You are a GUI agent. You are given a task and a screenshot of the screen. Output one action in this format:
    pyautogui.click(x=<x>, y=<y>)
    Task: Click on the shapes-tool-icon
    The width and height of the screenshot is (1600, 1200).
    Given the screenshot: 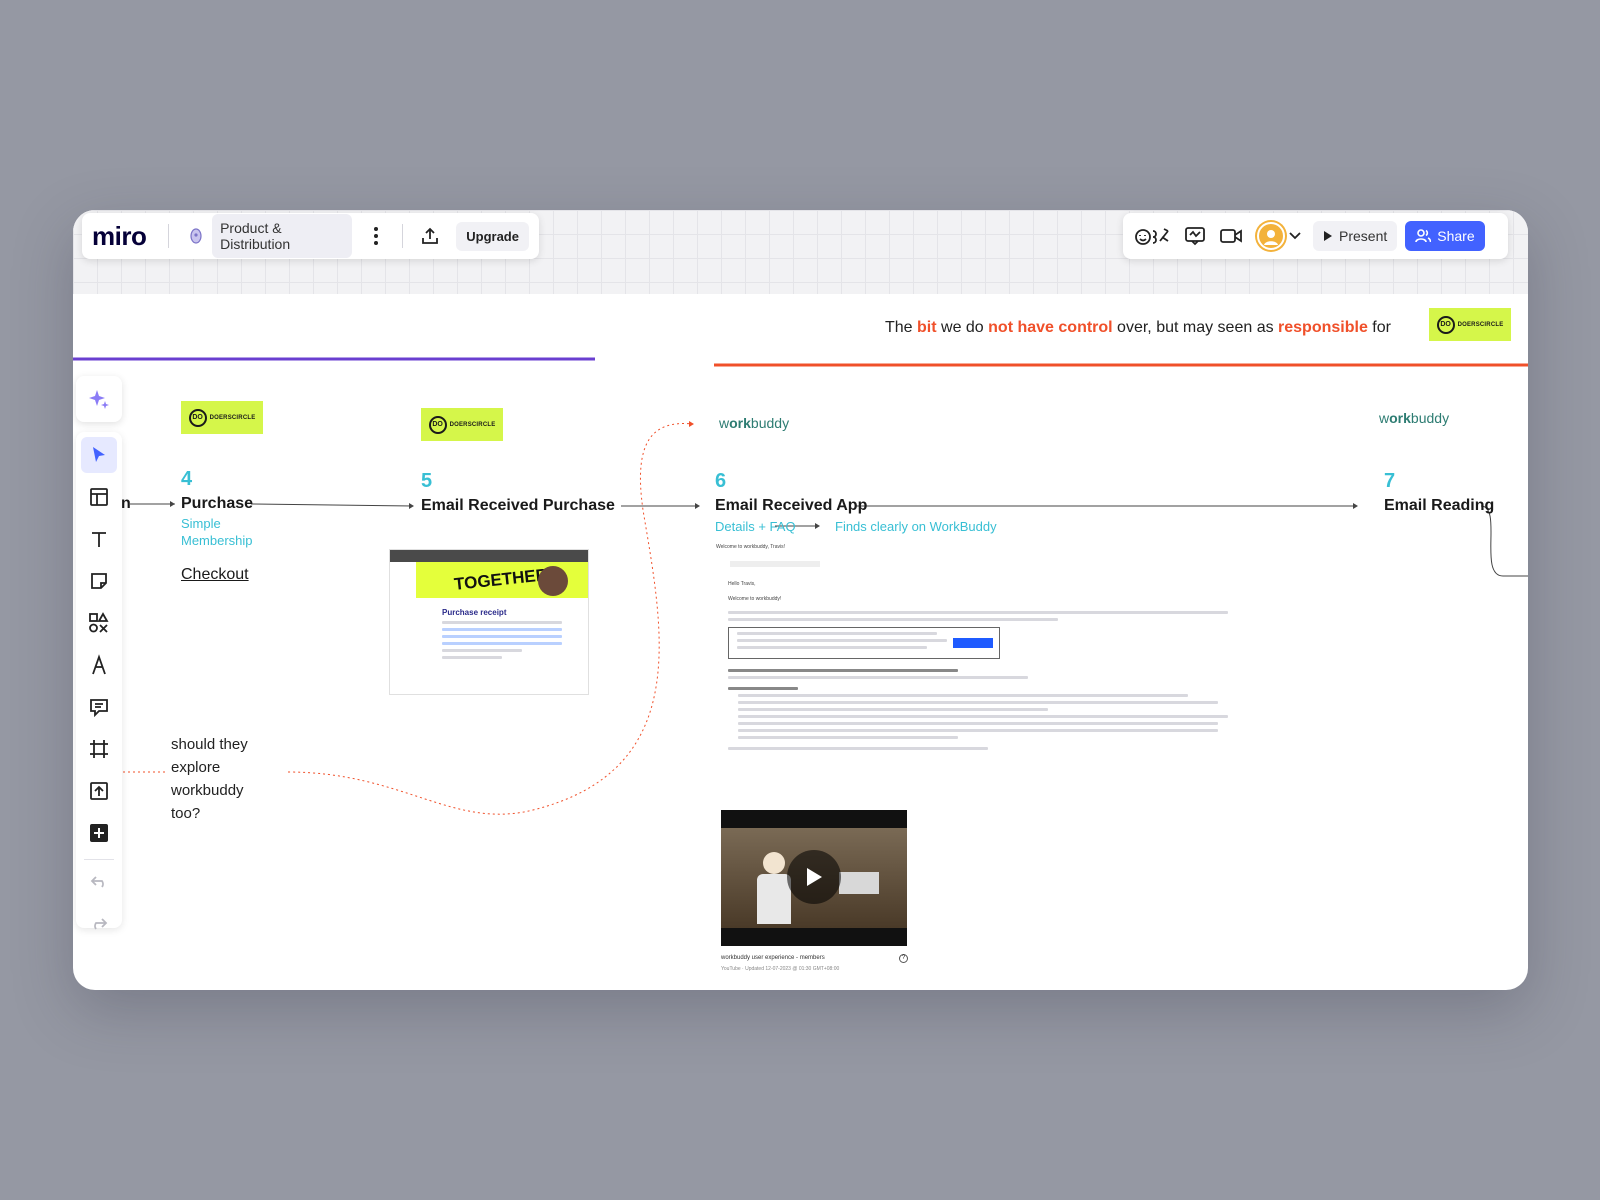 What is the action you would take?
    pyautogui.click(x=99, y=623)
    